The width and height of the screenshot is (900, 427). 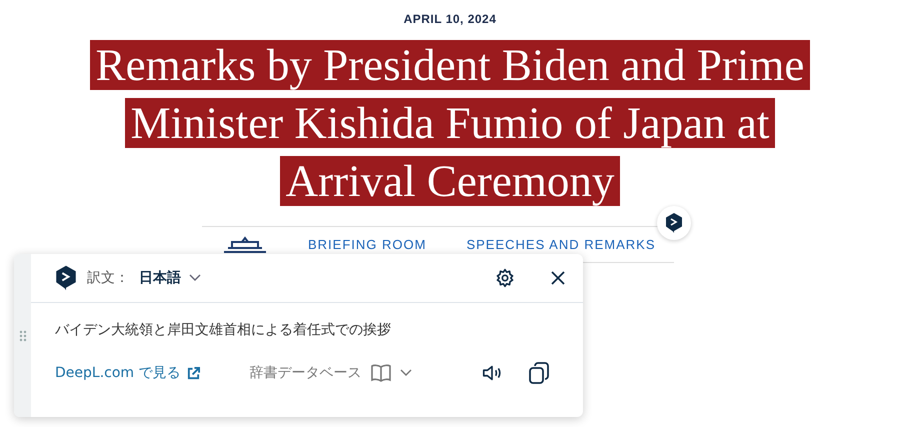 I want to click on external-link-icon, so click(x=193, y=373).